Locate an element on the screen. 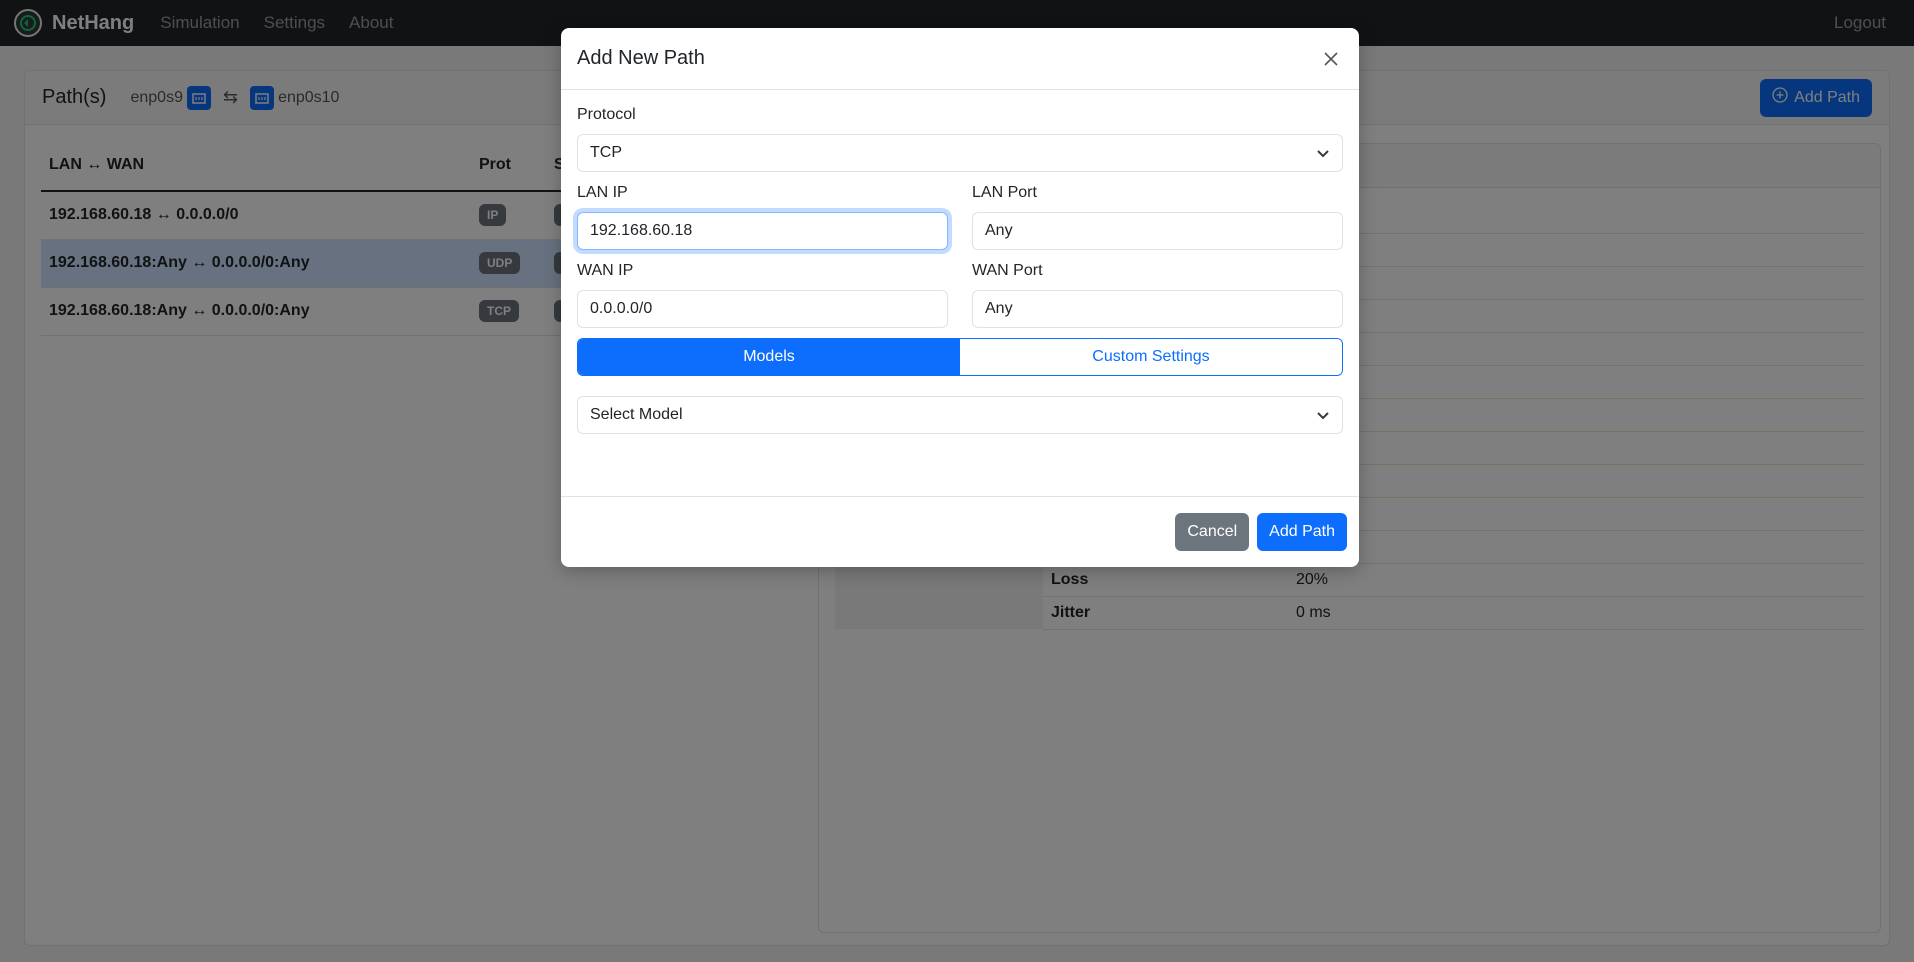 The height and width of the screenshot is (962, 1914). lan-port-input: Any is located at coordinates (1157, 231).